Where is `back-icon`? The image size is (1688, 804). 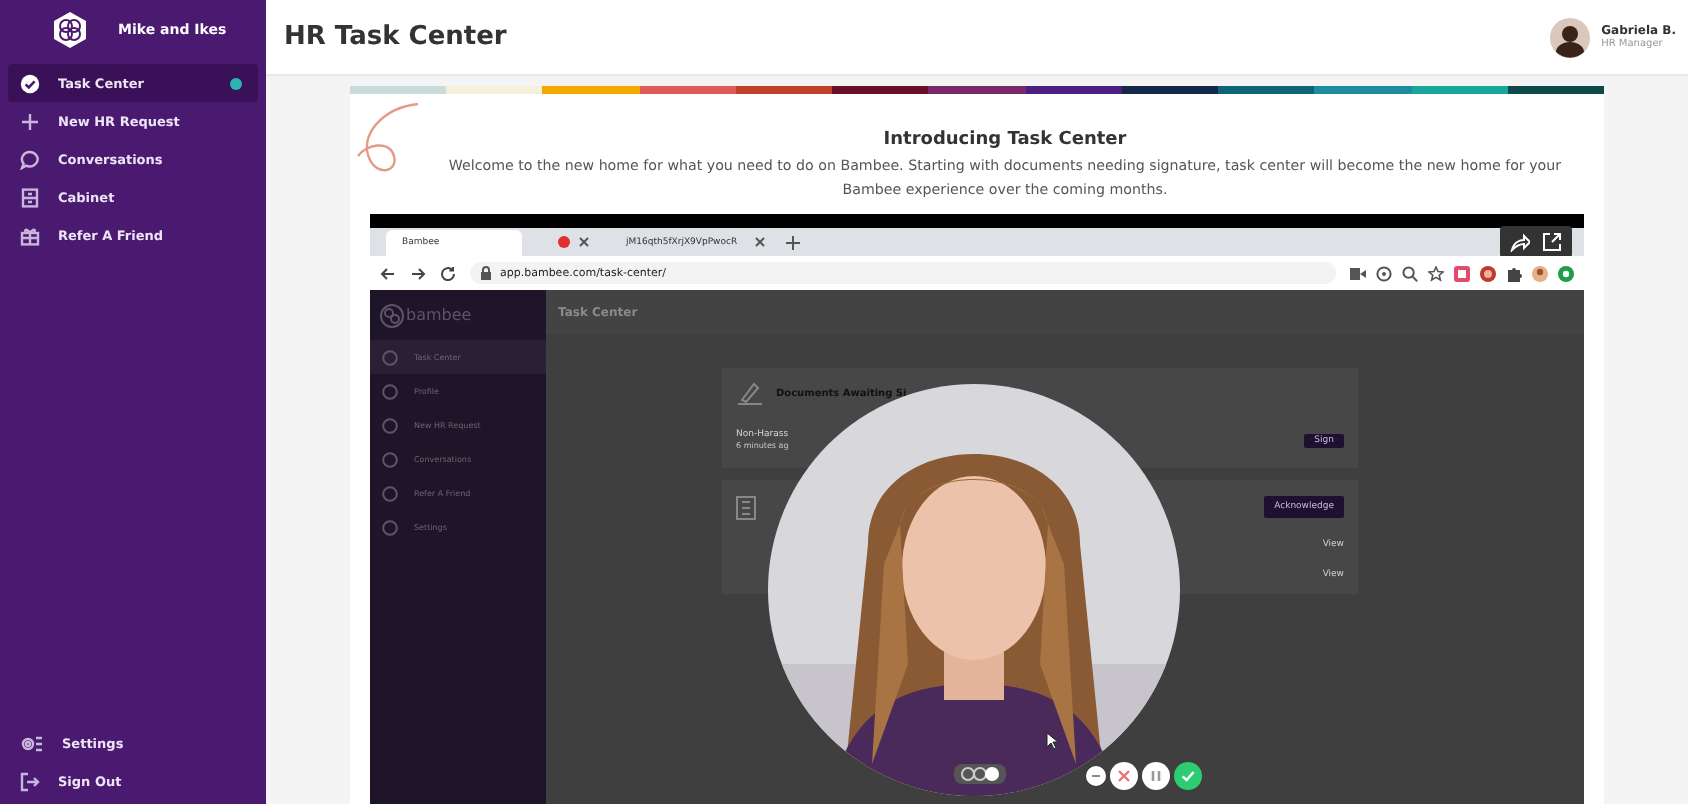 back-icon is located at coordinates (388, 273).